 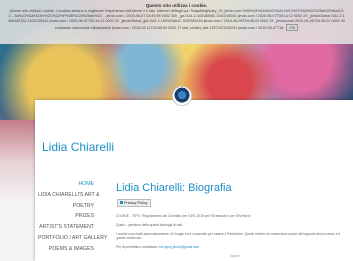 I want to click on nav-item-portfolio: PORTFOLIO / ART GALLERY, so click(x=72, y=238).